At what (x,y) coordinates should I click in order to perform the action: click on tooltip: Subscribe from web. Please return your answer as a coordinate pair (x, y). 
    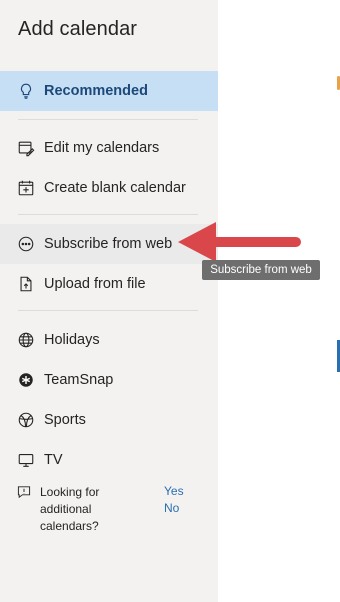
    Looking at the image, I should click on (261, 270).